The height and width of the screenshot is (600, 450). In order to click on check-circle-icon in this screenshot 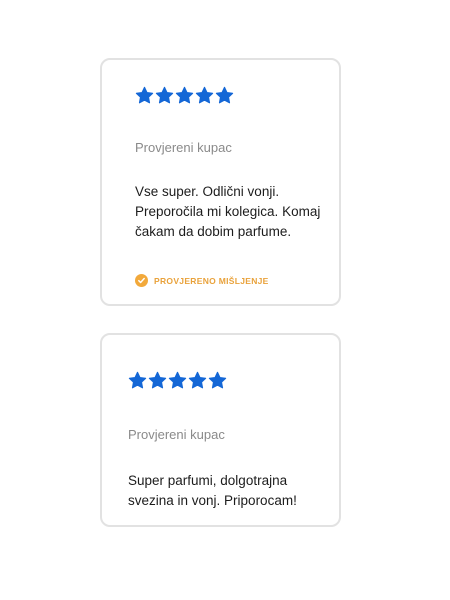, I will do `click(141, 280)`.